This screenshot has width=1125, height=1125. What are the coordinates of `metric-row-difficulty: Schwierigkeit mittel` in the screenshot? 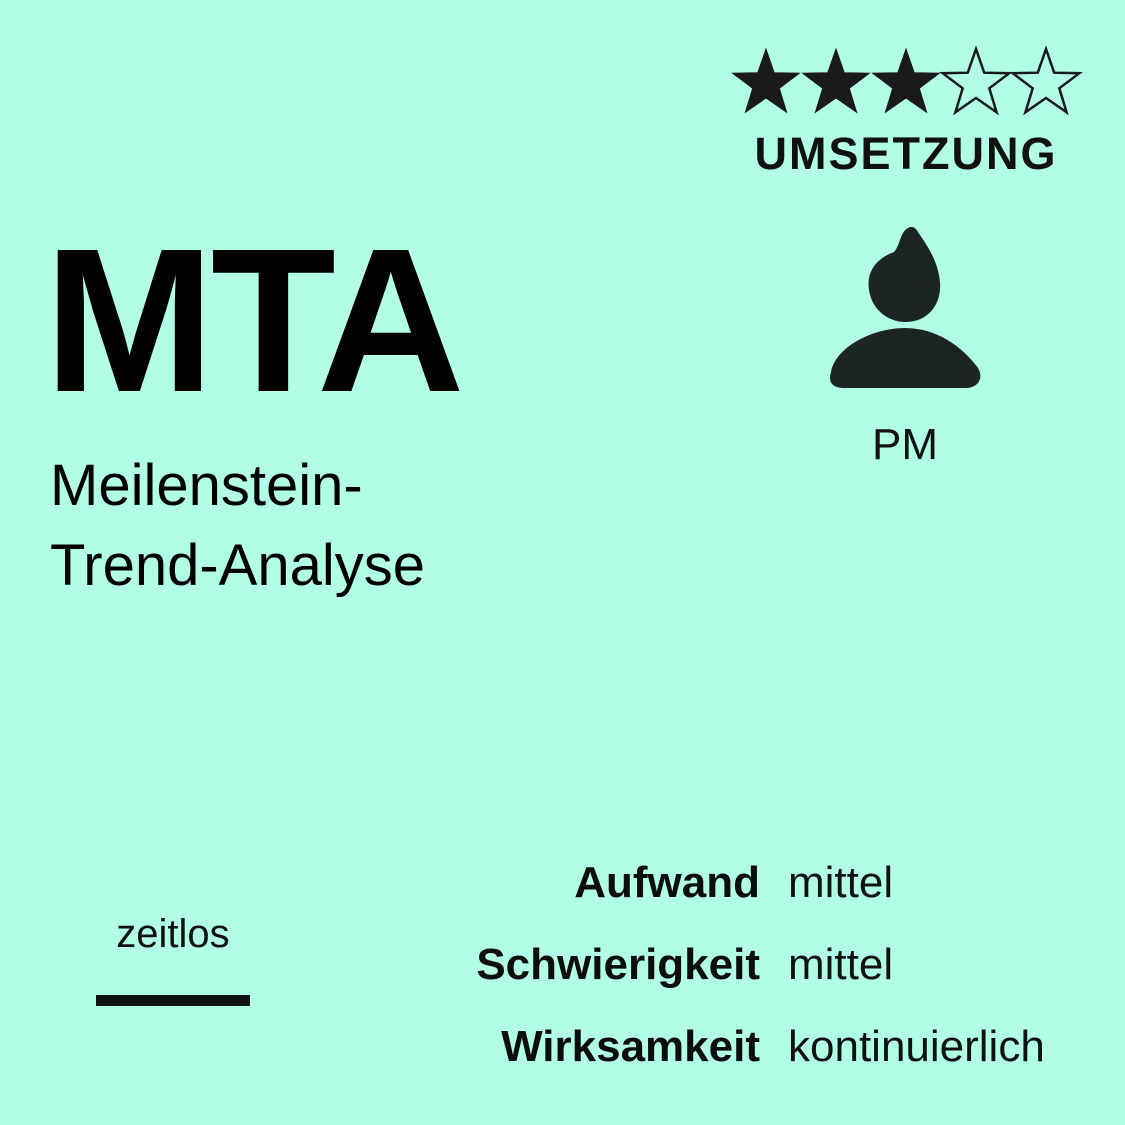 It's located at (740, 981).